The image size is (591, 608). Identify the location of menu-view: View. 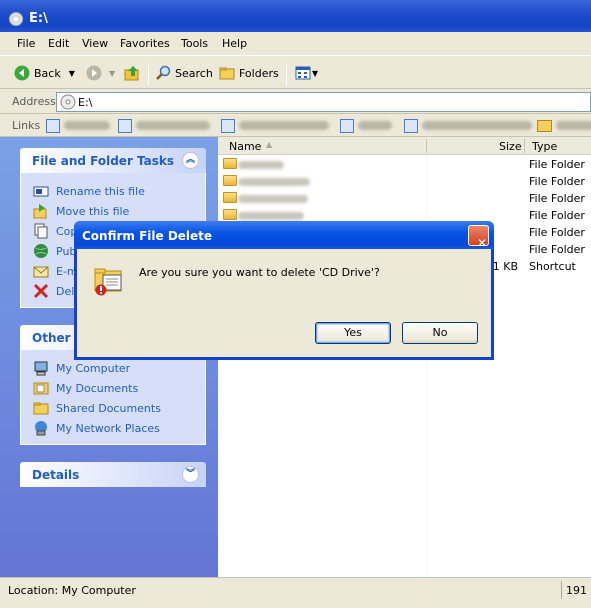
(95, 43).